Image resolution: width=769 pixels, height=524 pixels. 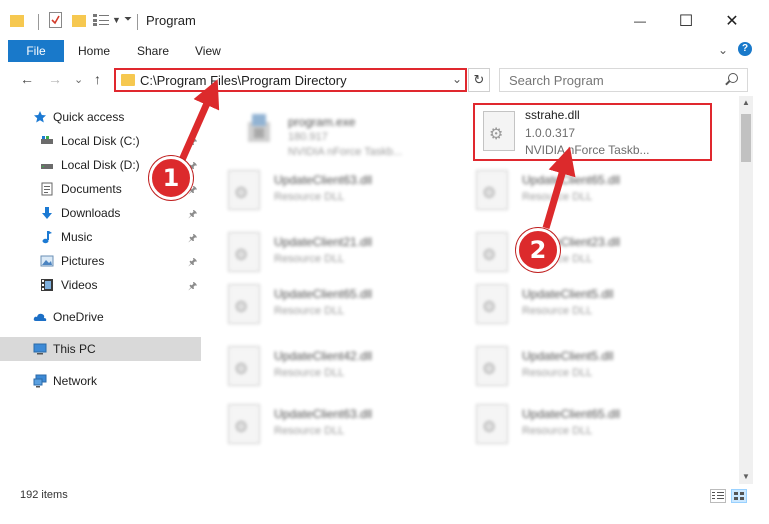 What do you see at coordinates (171, 178) in the screenshot?
I see `step-badge-1: 1` at bounding box center [171, 178].